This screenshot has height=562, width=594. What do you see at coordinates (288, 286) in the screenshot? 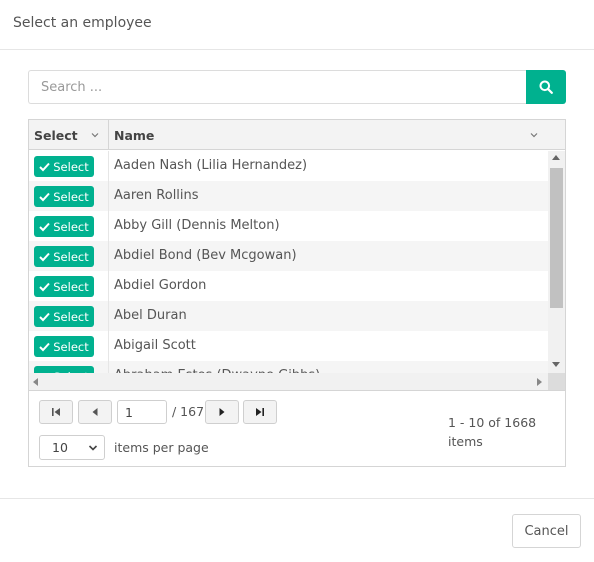
I see `table-row: Select Abdiel Gordon` at bounding box center [288, 286].